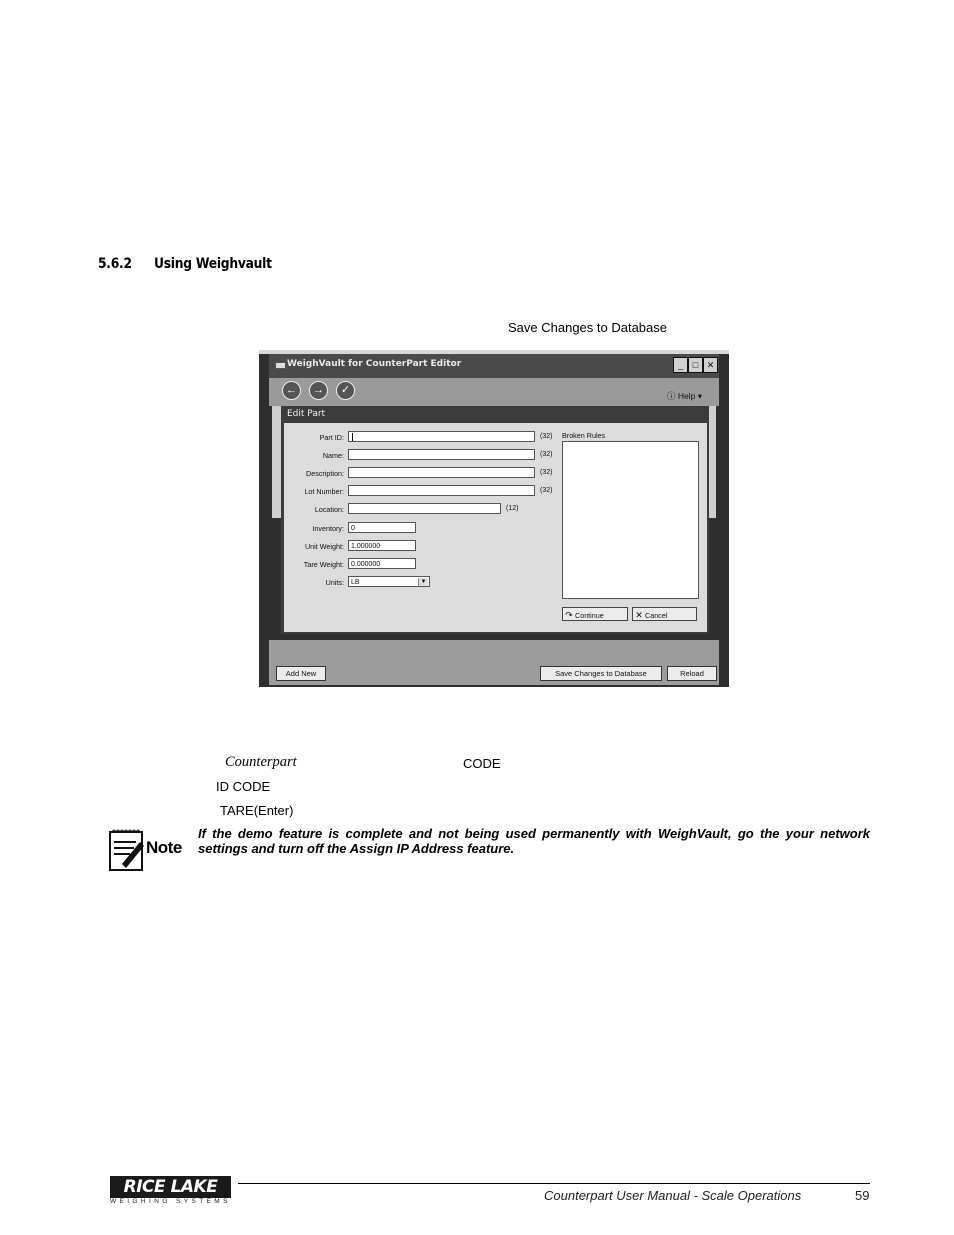  I want to click on logo-subtitle: WEIGHING SYSTEMS, so click(170, 1201).